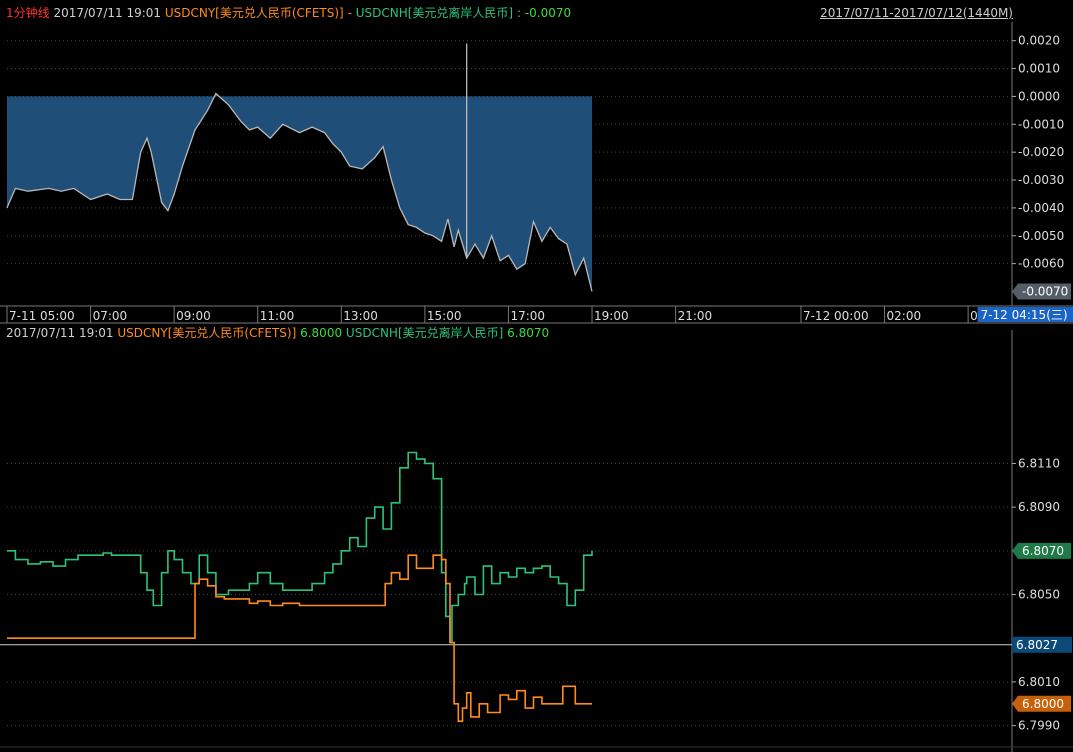  What do you see at coordinates (300, 192) in the screenshot?
I see `spread-fill` at bounding box center [300, 192].